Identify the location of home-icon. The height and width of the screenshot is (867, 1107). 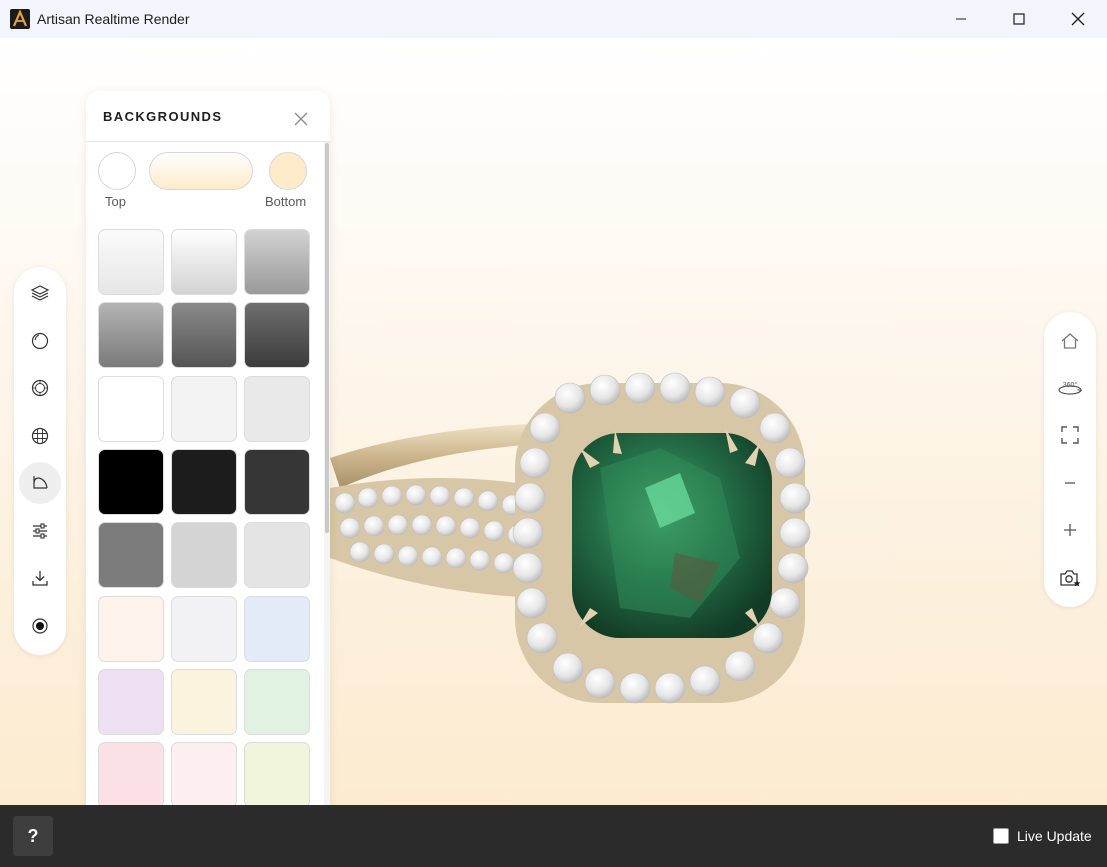
(1070, 341).